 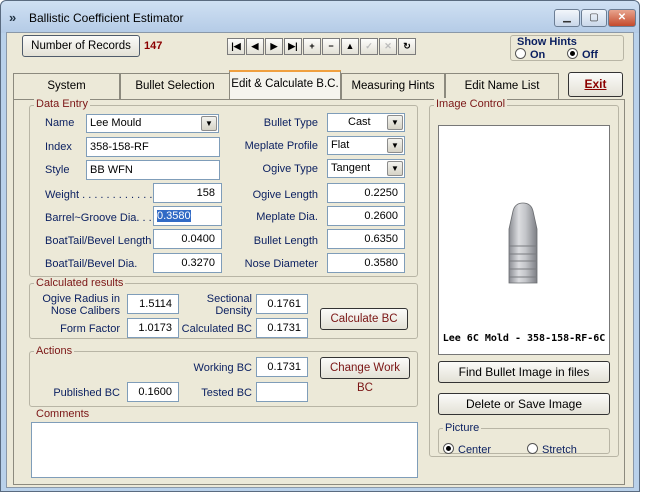 What do you see at coordinates (282, 367) in the screenshot?
I see `working-bc-field: 0.1731` at bounding box center [282, 367].